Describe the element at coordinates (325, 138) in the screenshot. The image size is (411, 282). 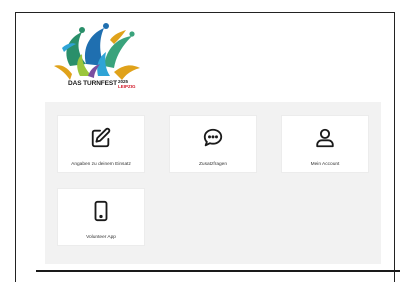
I see `user-icon` at that location.